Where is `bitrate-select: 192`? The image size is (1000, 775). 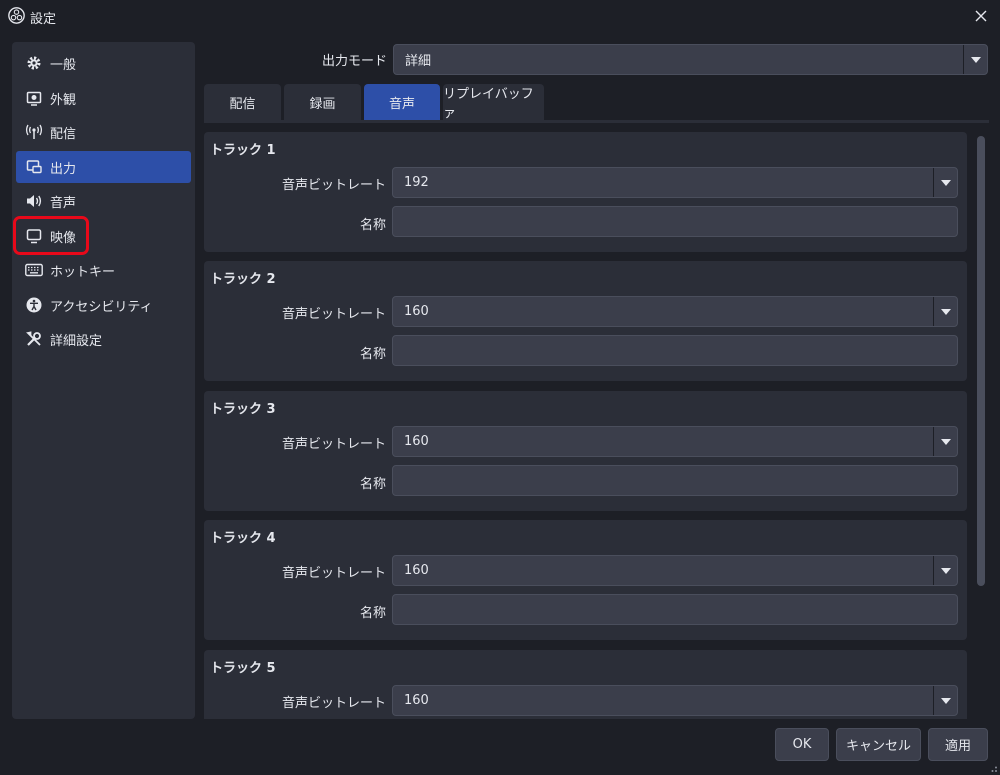 bitrate-select: 192 is located at coordinates (675, 182).